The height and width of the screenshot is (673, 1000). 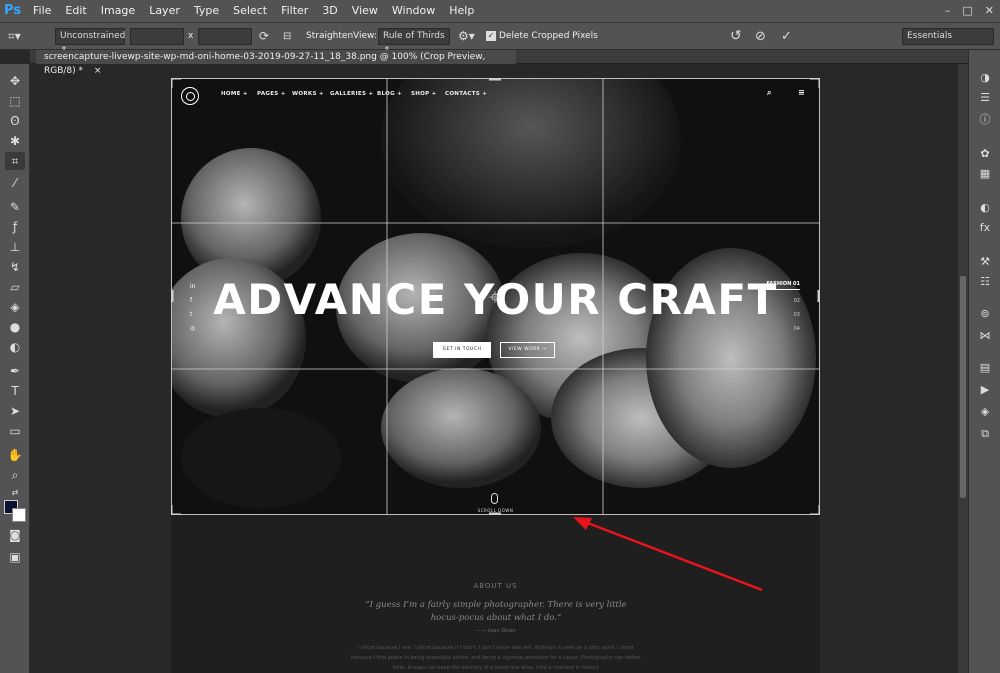 What do you see at coordinates (15, 391) in the screenshot?
I see `type-tool-icon: T` at bounding box center [15, 391].